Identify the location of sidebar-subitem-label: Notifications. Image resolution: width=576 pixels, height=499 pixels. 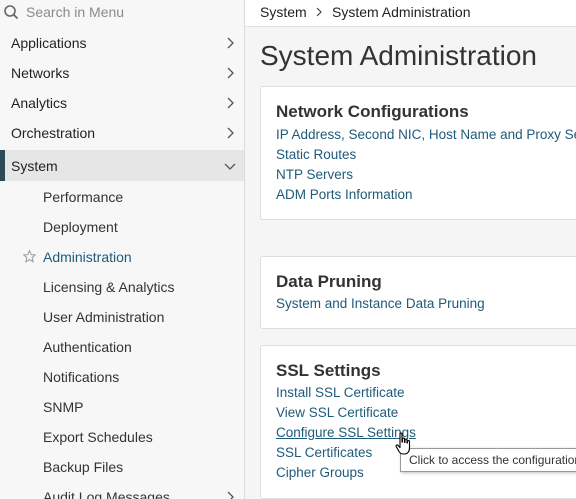
(81, 377).